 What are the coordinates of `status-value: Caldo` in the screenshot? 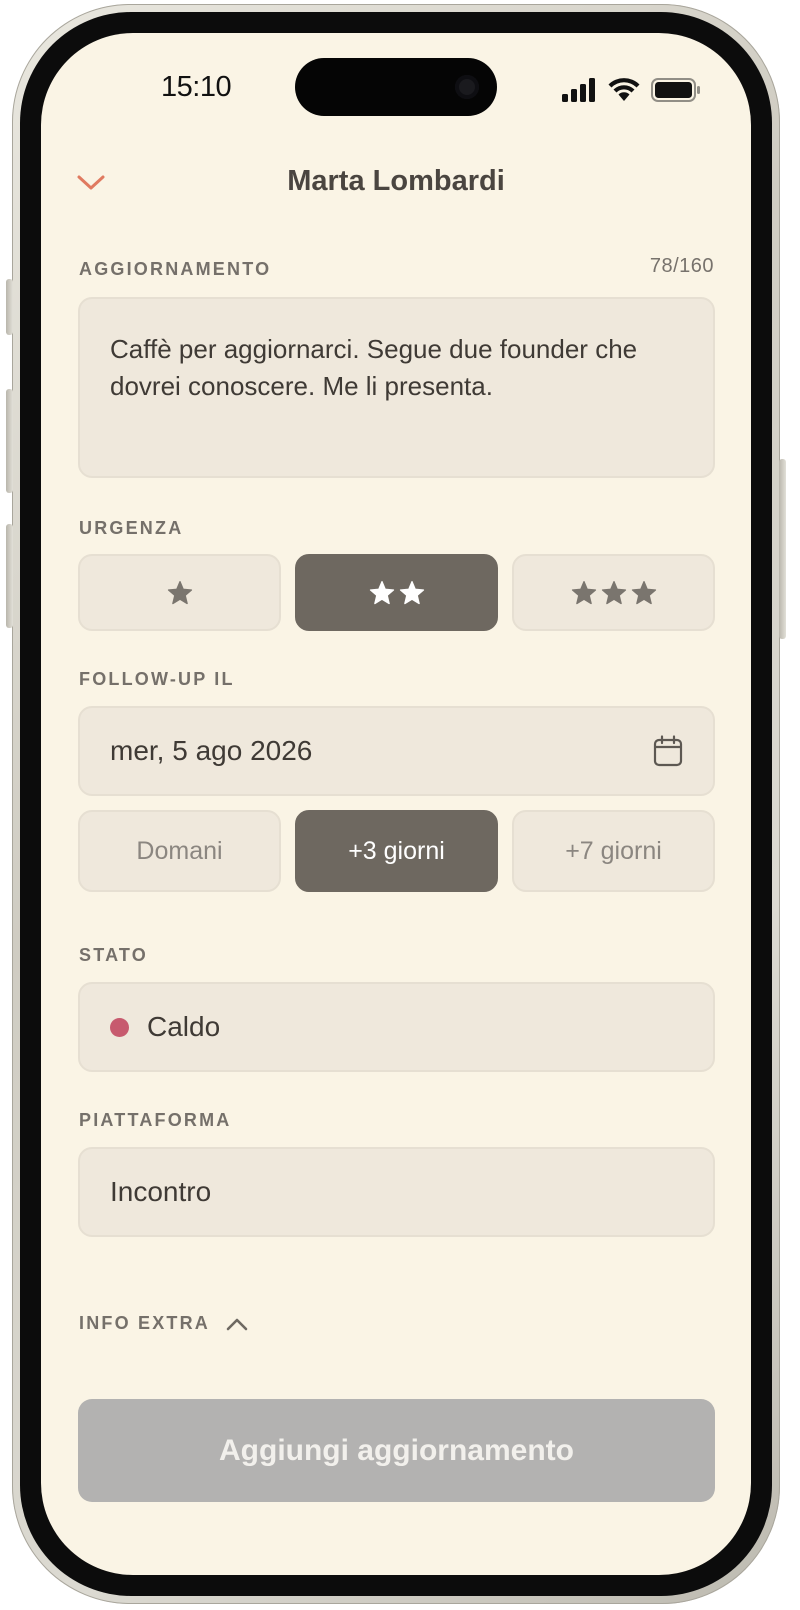 It's located at (184, 1026).